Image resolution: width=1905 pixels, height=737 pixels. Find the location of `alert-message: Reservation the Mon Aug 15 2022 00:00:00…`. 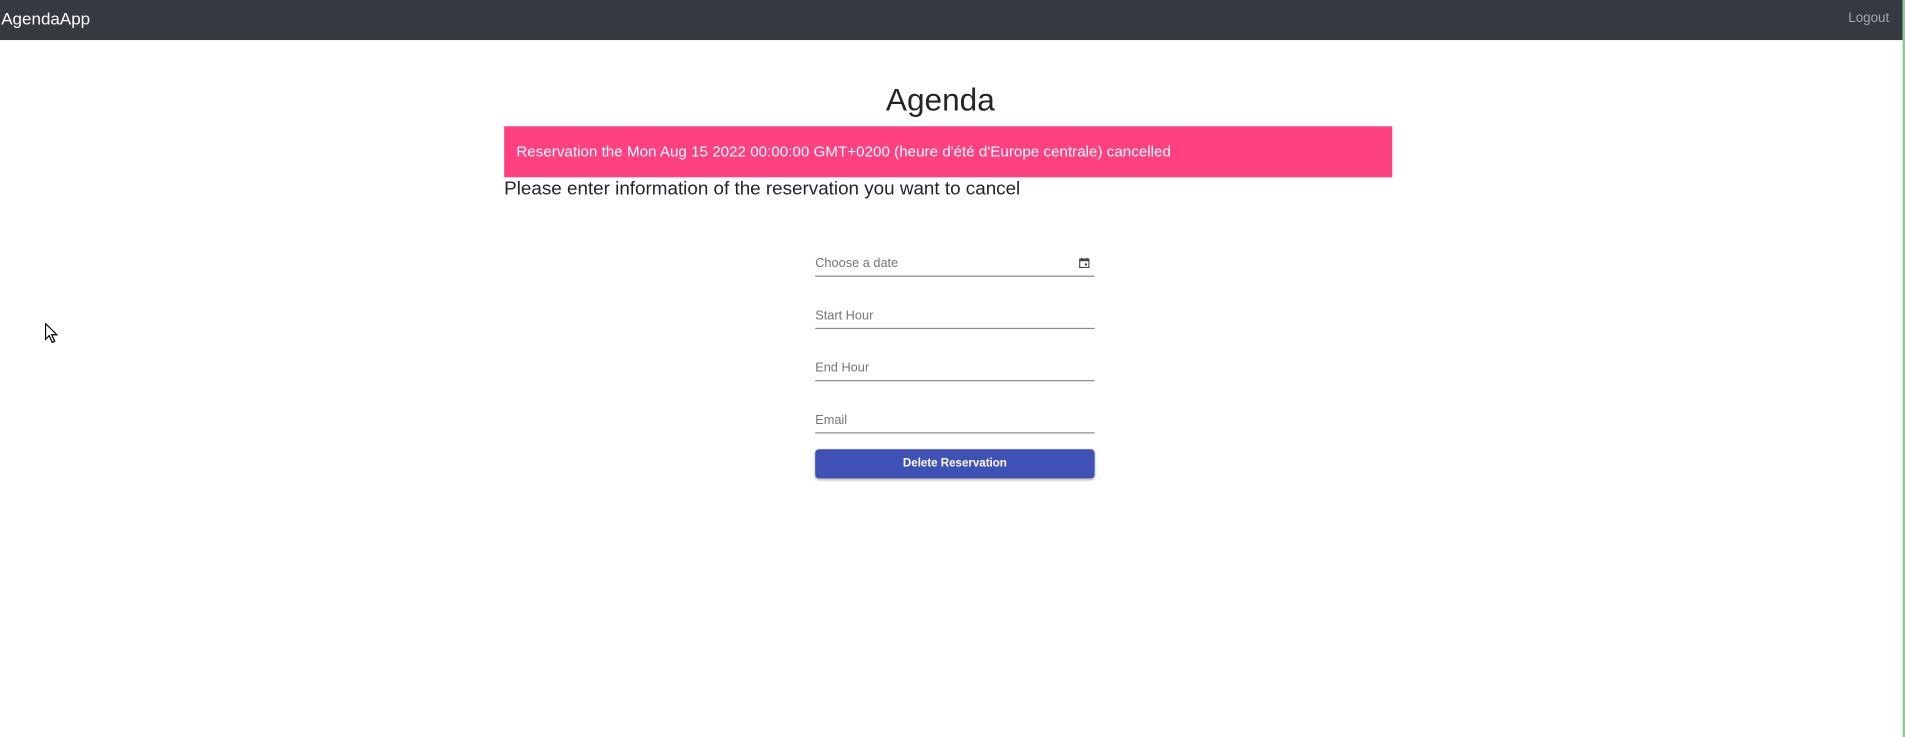

alert-message: Reservation the Mon Aug 15 2022 00:00:00… is located at coordinates (843, 152).